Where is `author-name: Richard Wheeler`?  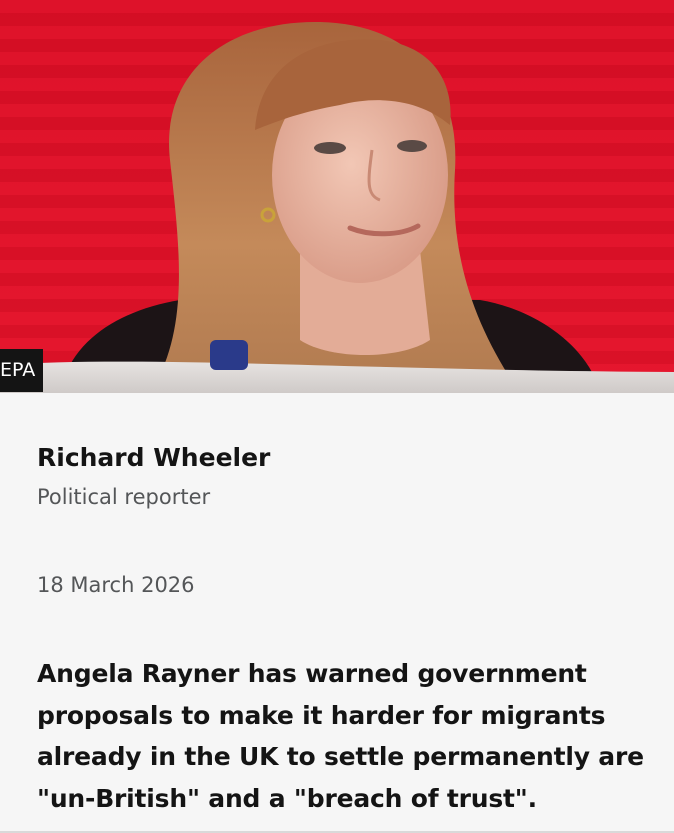
author-name: Richard Wheeler is located at coordinates (337, 458).